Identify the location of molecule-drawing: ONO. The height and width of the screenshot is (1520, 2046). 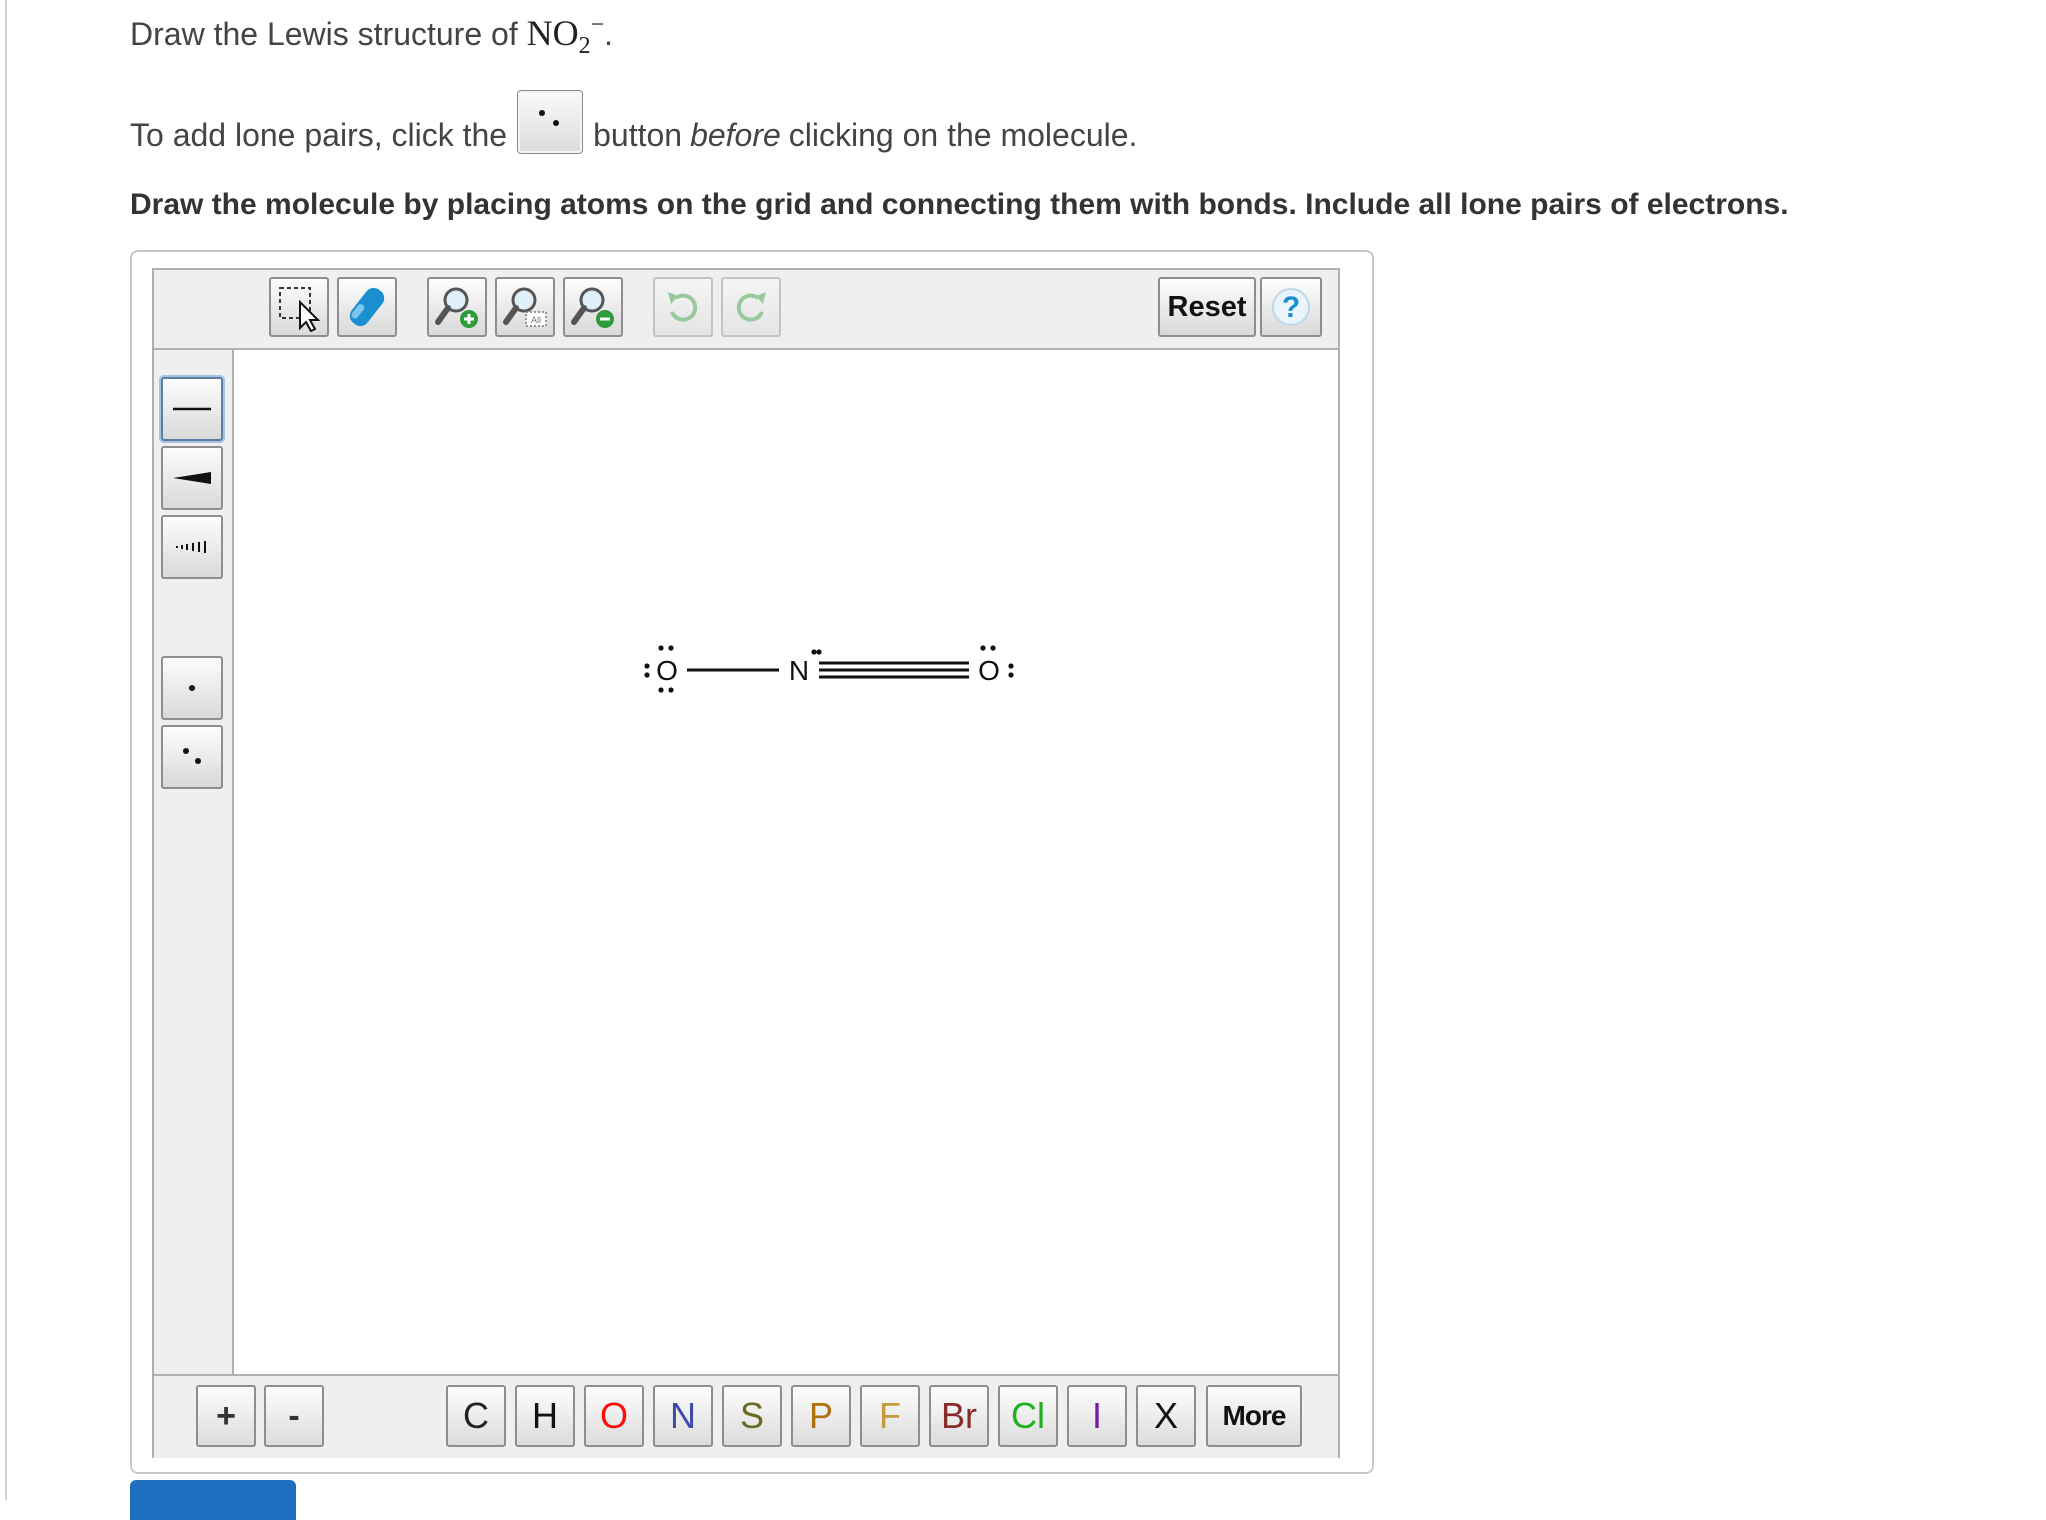
(829, 669).